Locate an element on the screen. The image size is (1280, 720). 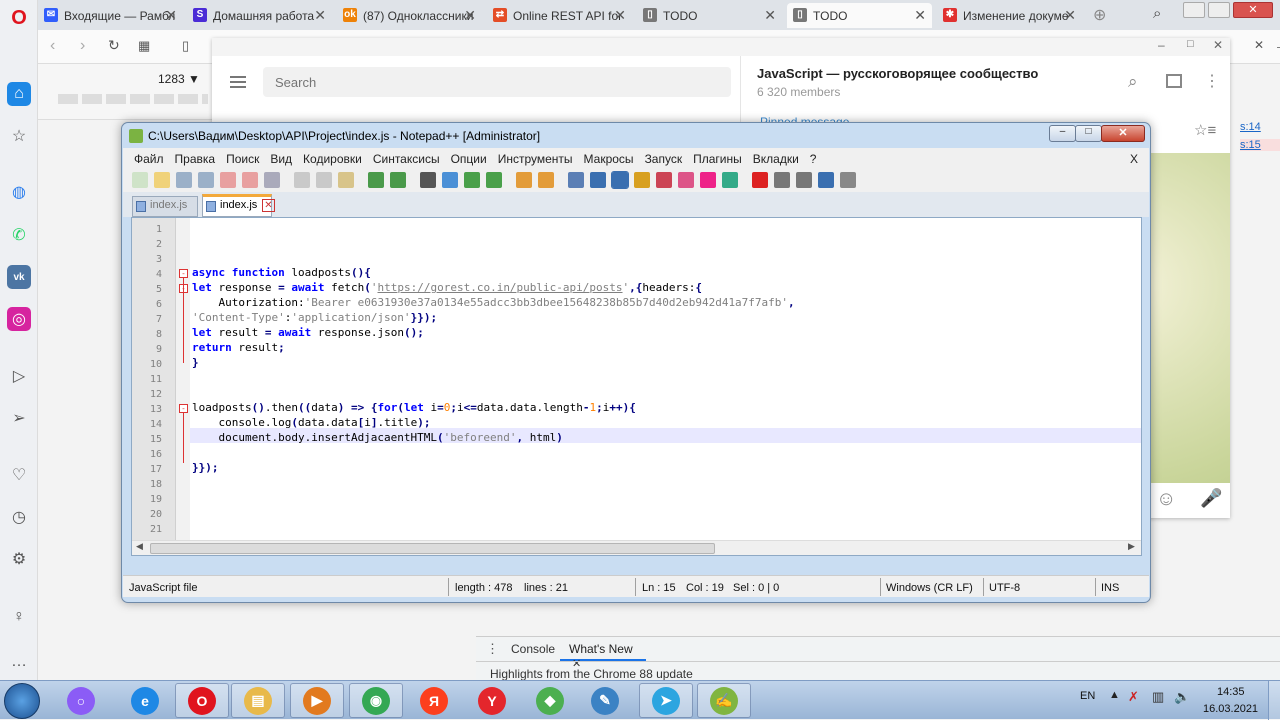
channel-title: JavaScript — русскоговорящее сообщество is located at coordinates (897, 73).